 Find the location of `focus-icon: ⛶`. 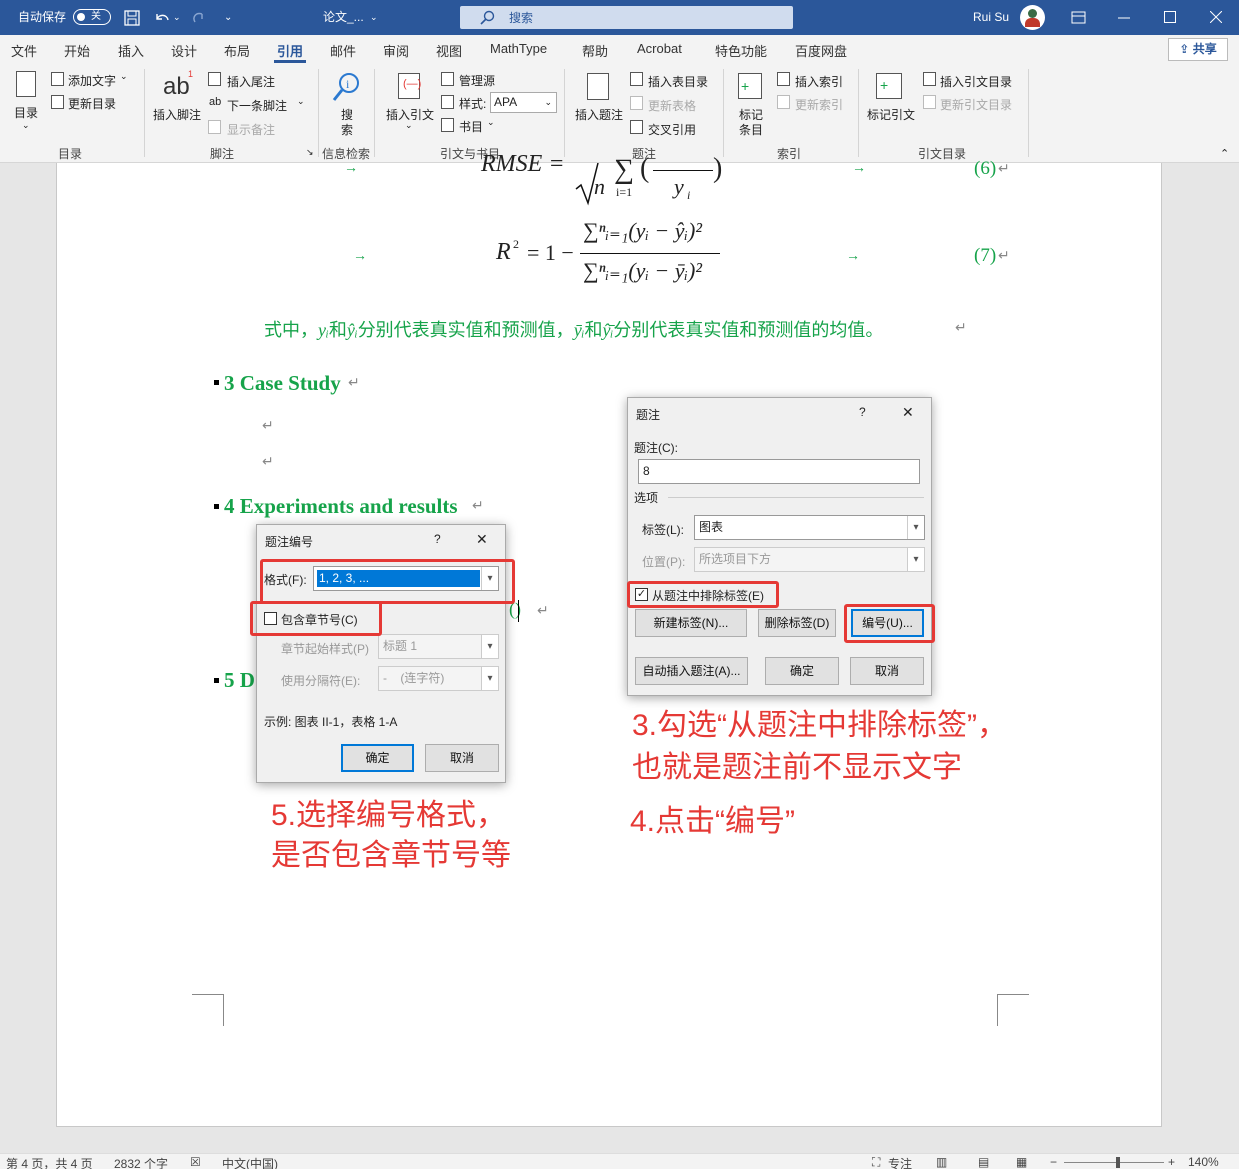

focus-icon: ⛶ is located at coordinates (876, 1162).